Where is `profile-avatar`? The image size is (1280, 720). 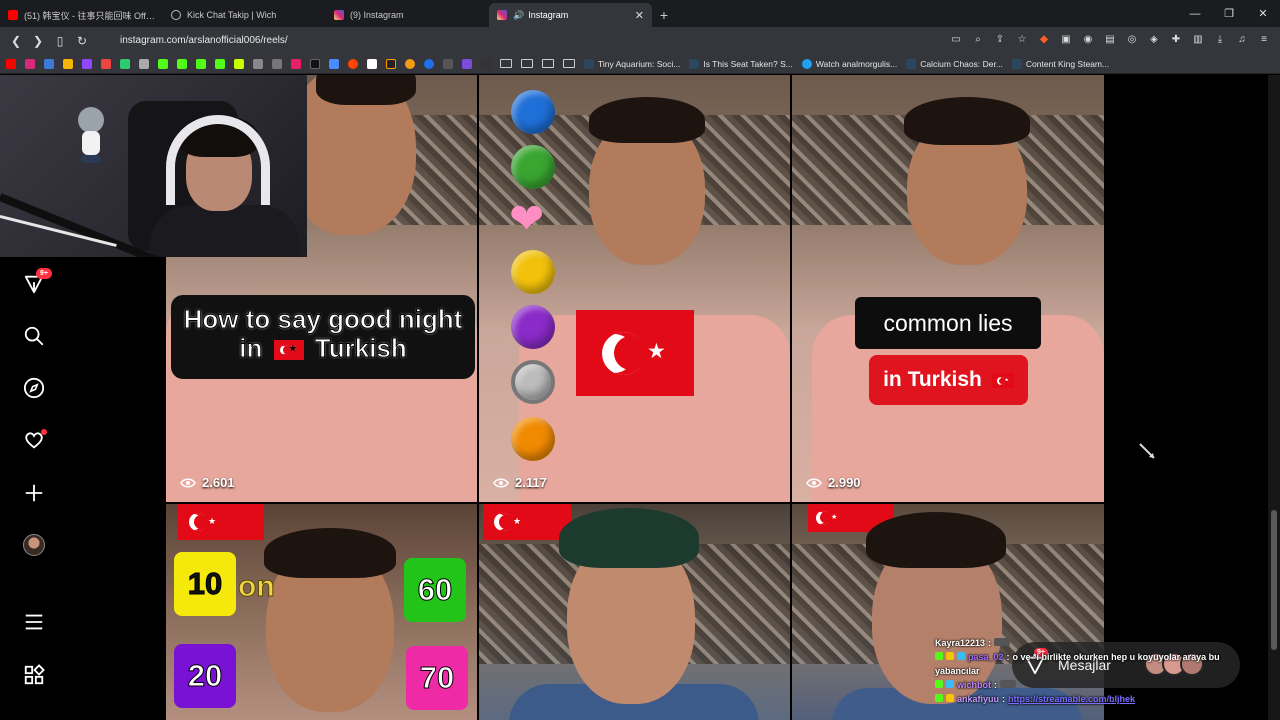
profile-avatar is located at coordinates (34, 545).